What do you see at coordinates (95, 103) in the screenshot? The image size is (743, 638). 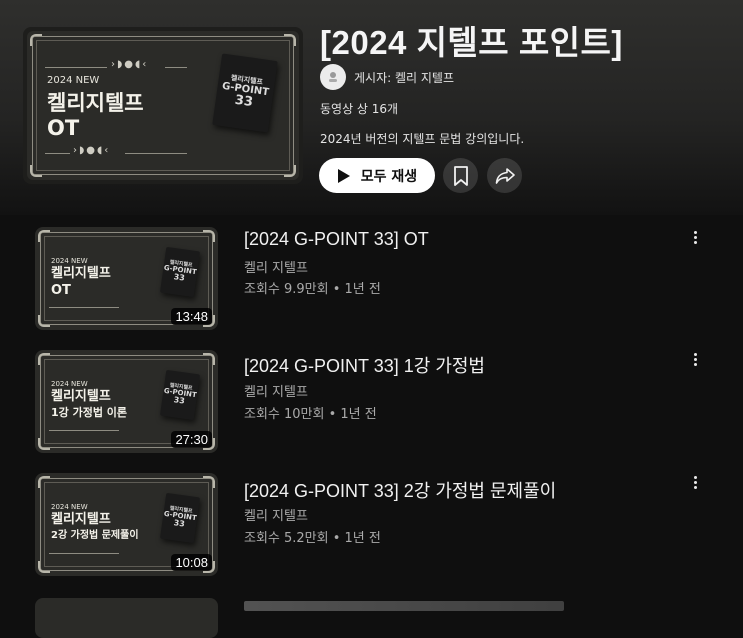 I see `cover-title-line1: 켈리지텔프` at bounding box center [95, 103].